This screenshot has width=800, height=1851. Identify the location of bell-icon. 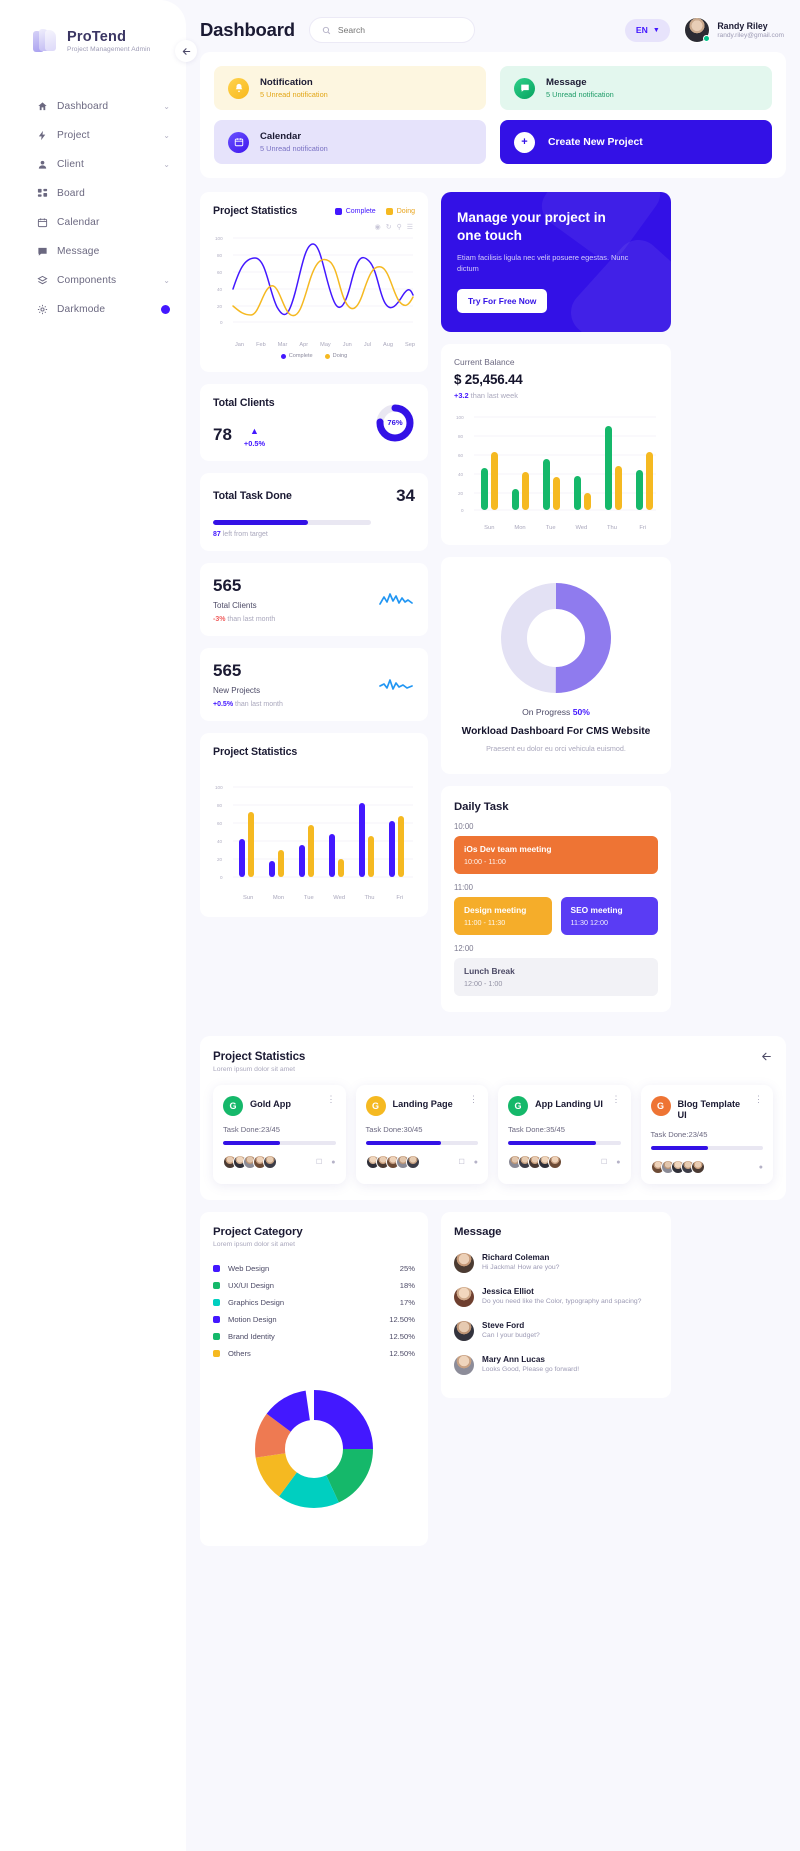
(238, 88).